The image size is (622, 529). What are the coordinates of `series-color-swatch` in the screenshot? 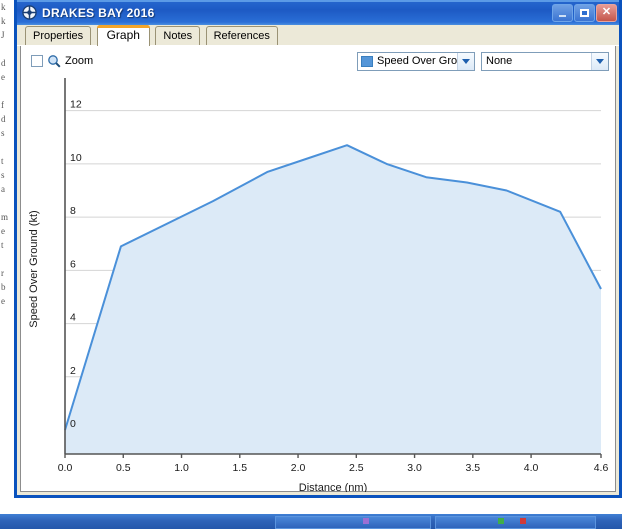 It's located at (367, 61).